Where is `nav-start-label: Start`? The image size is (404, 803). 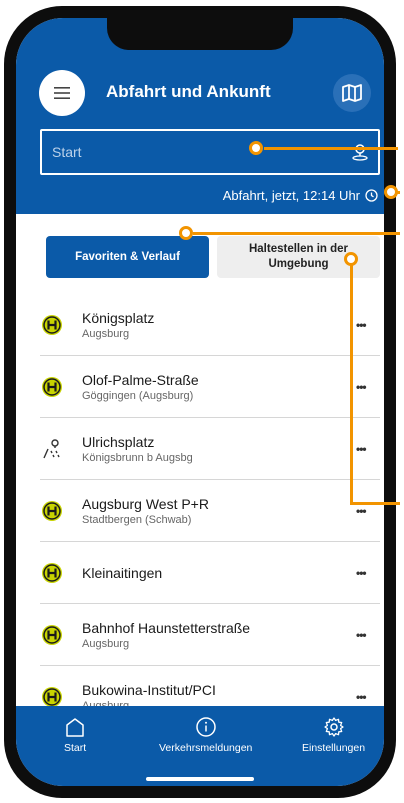
nav-start-label: Start is located at coordinates (75, 748).